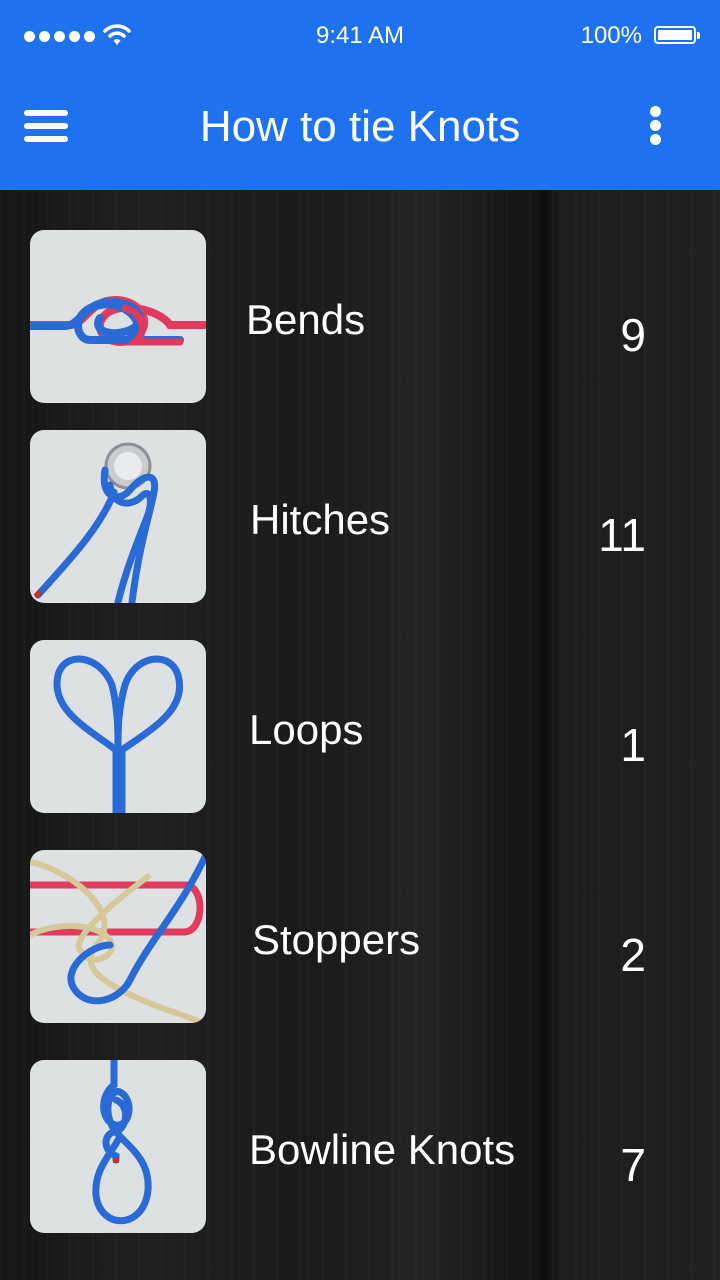 Image resolution: width=720 pixels, height=1280 pixels. What do you see at coordinates (118, 1146) in the screenshot?
I see `bowline-knots-thumbnail` at bounding box center [118, 1146].